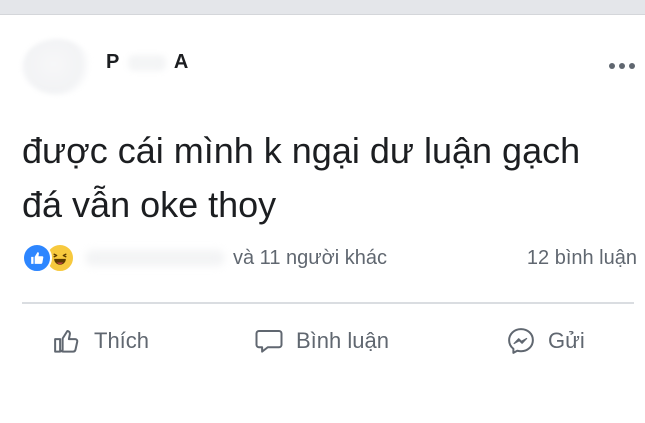 Image resolution: width=645 pixels, height=423 pixels. I want to click on divider, so click(328, 303).